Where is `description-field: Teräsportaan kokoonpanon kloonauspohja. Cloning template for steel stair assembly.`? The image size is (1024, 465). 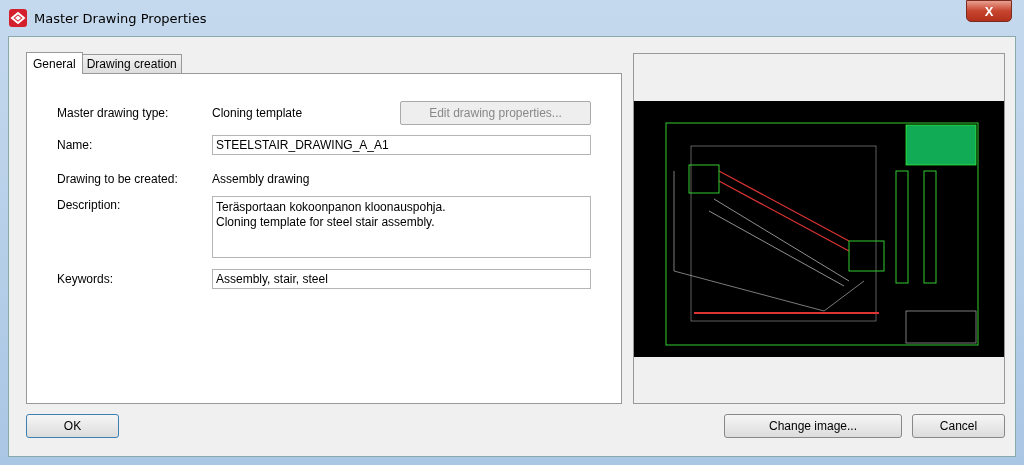
description-field: Teräsportaan kokoonpanon kloonauspohja. Cloning template for steel stair assembly. is located at coordinates (401, 227).